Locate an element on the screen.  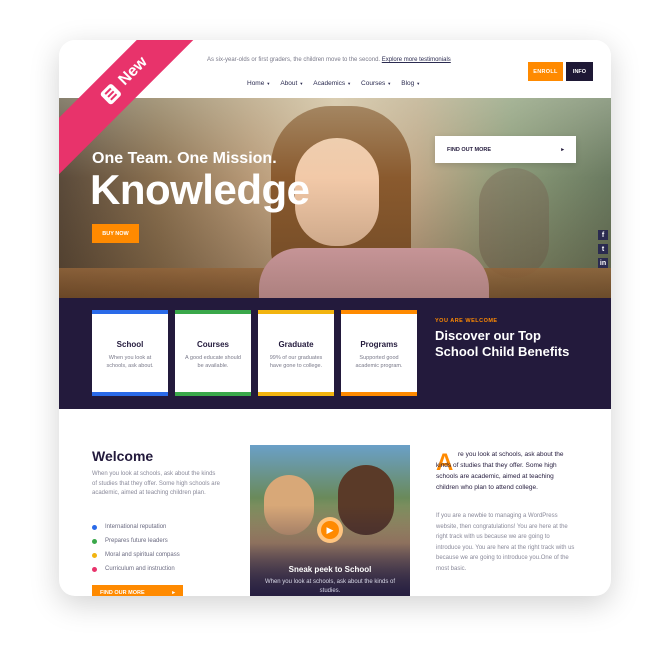
list-item-label: Prepares future leaders is located at coordinates (136, 541).